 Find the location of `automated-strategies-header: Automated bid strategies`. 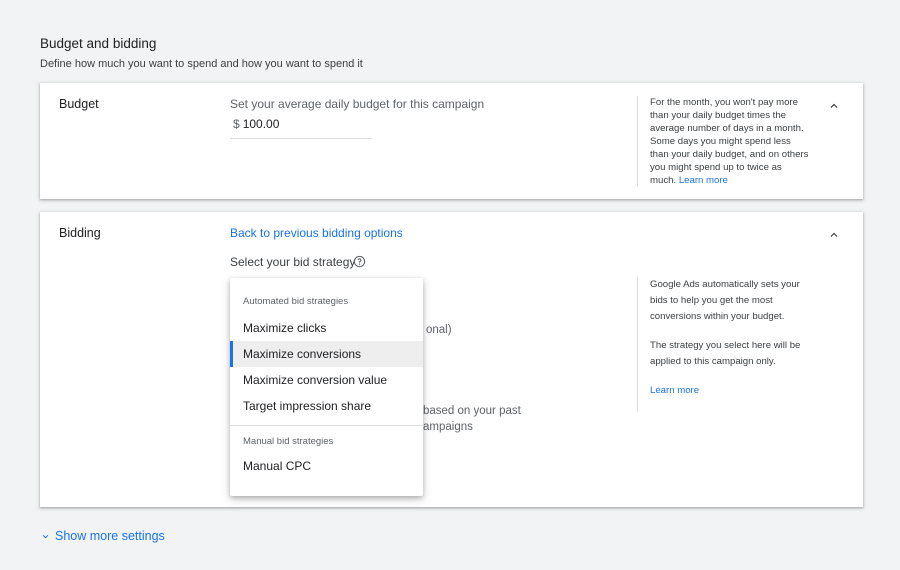

automated-strategies-header: Automated bid strategies is located at coordinates (296, 301).